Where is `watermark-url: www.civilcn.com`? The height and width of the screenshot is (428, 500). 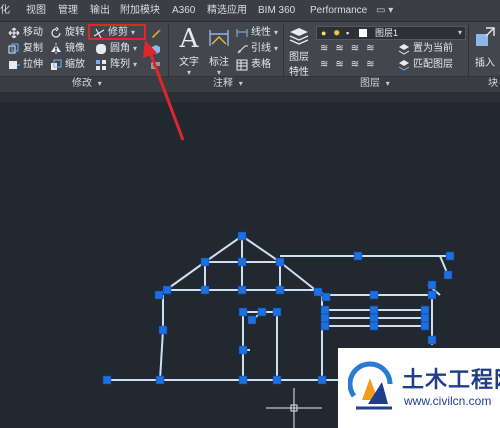
watermark-url: www.civilcn.com is located at coordinates (448, 401).